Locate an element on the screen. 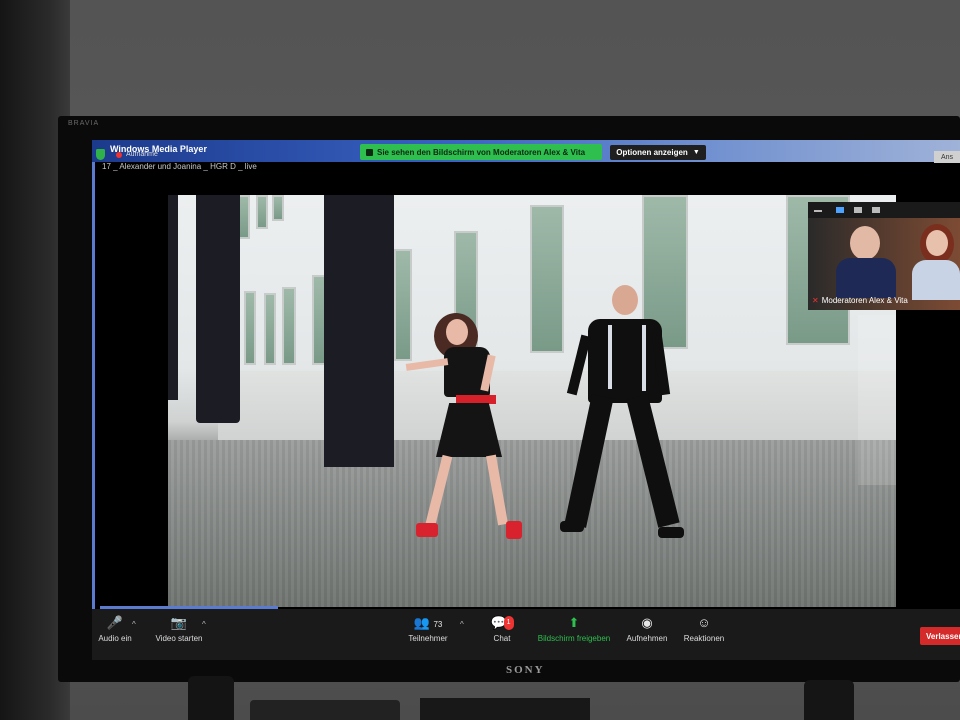  audio-options-caret: ^ is located at coordinates (134, 624).